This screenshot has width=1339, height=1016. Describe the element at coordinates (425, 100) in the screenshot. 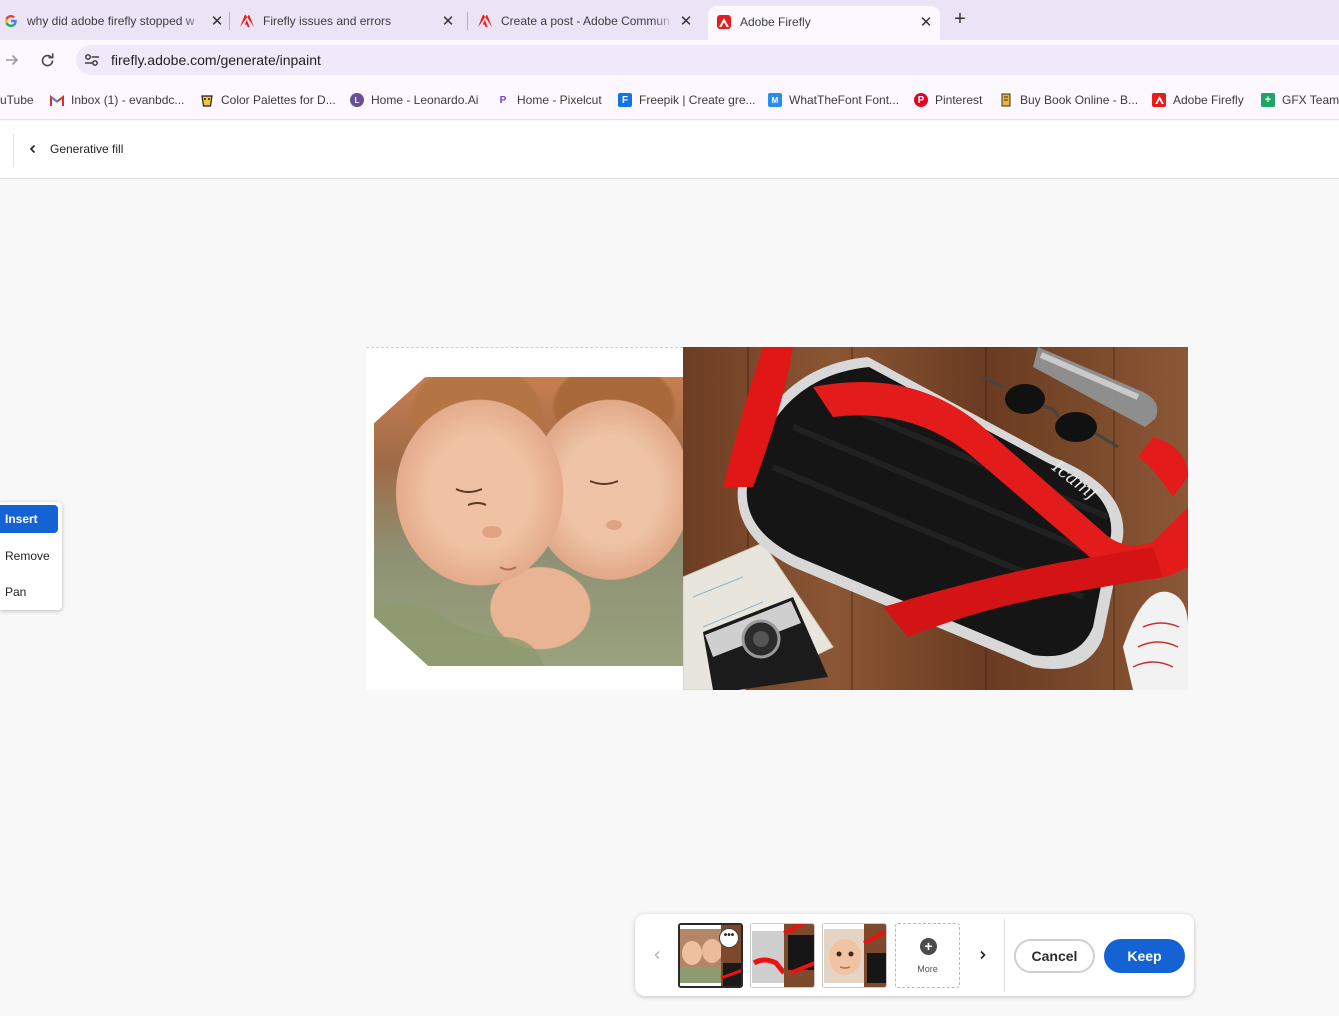

I see `bookmark-label: Home - Leonardo.Ai` at that location.